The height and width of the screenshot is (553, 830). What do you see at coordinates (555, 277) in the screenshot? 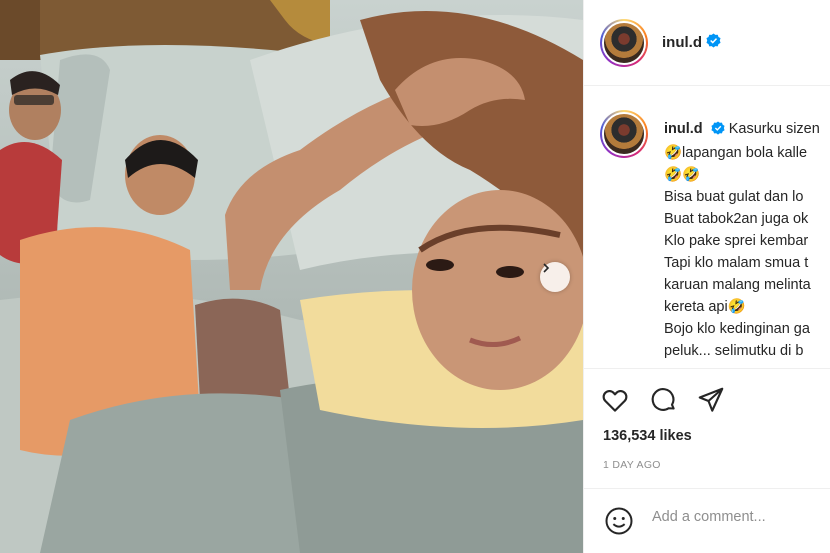
I see `next-photo-button` at bounding box center [555, 277].